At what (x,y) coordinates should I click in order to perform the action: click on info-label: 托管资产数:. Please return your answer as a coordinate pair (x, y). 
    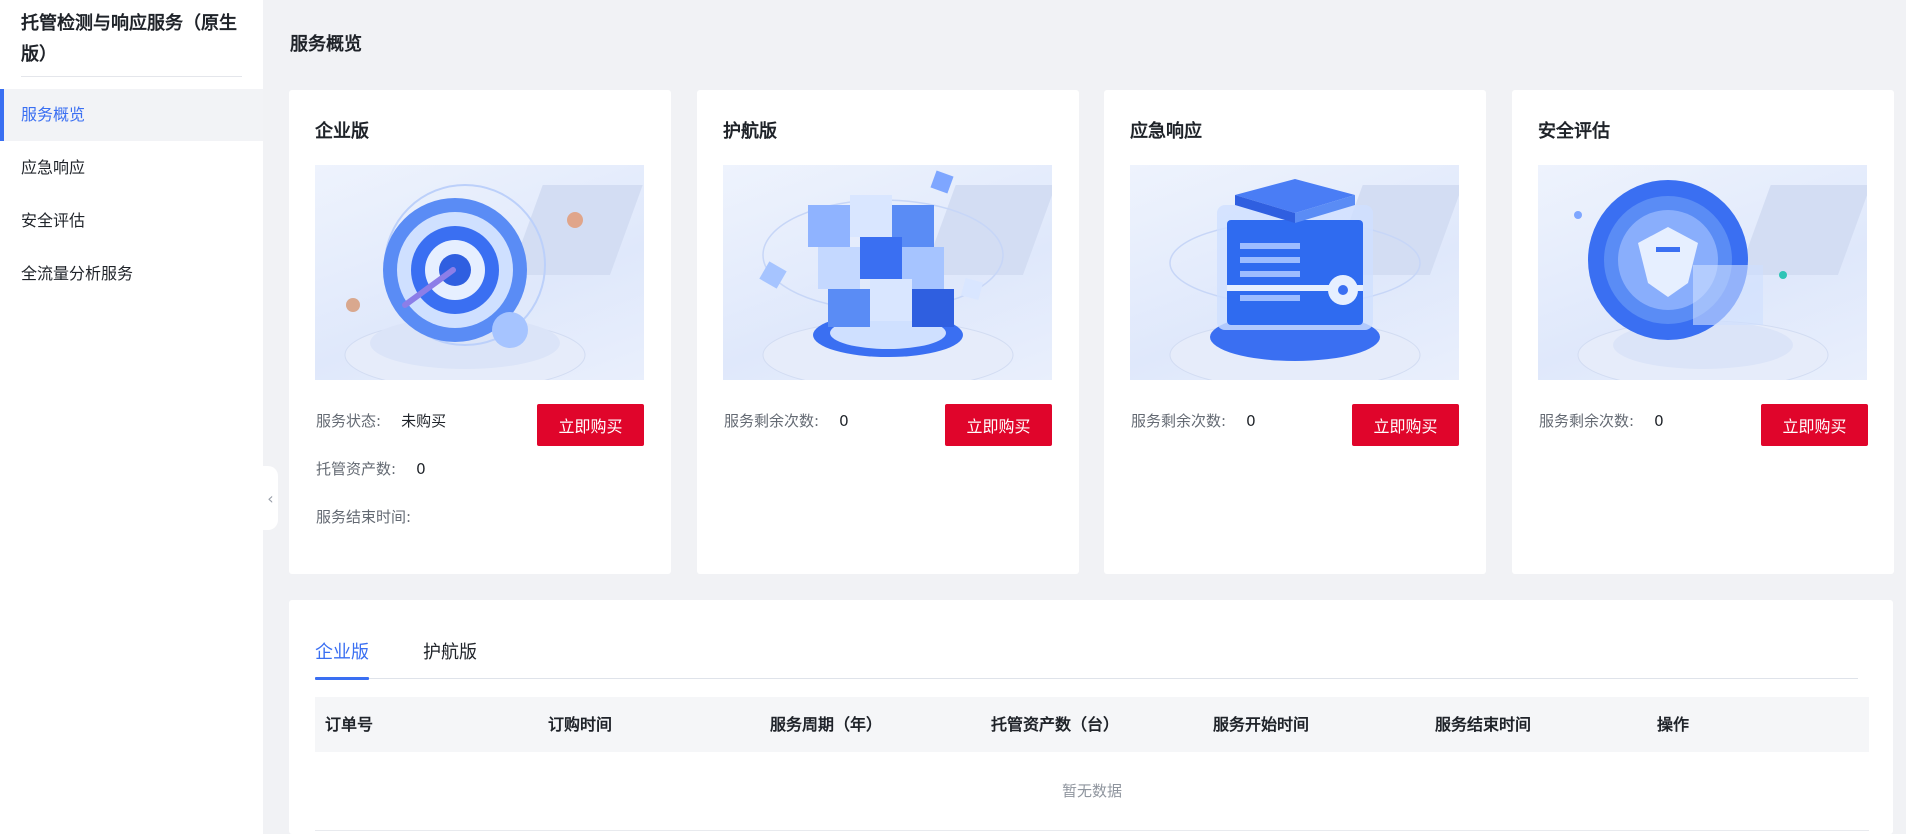
    Looking at the image, I should click on (356, 469).